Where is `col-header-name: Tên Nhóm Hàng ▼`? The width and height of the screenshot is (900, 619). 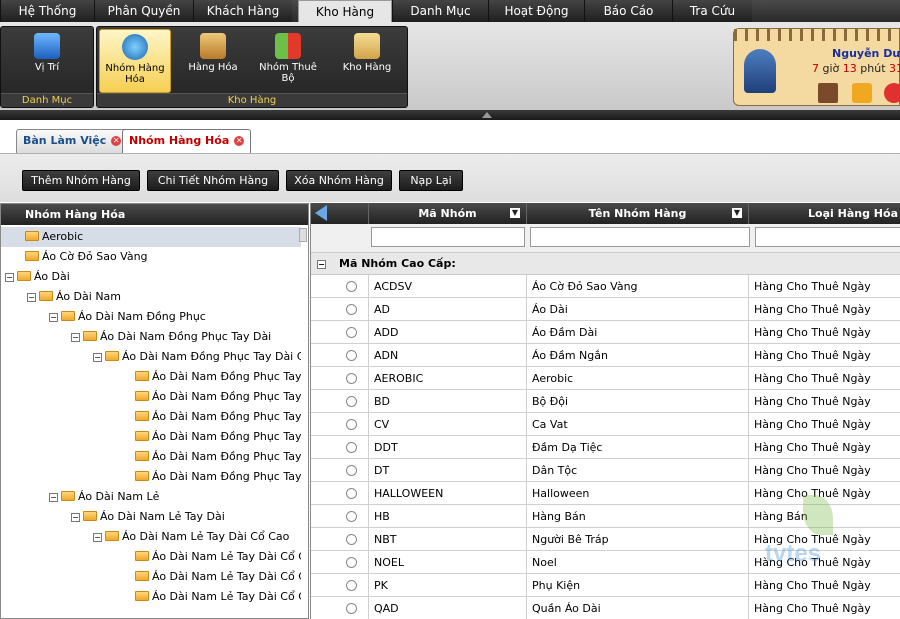 col-header-name: Tên Nhóm Hàng ▼ is located at coordinates (638, 213).